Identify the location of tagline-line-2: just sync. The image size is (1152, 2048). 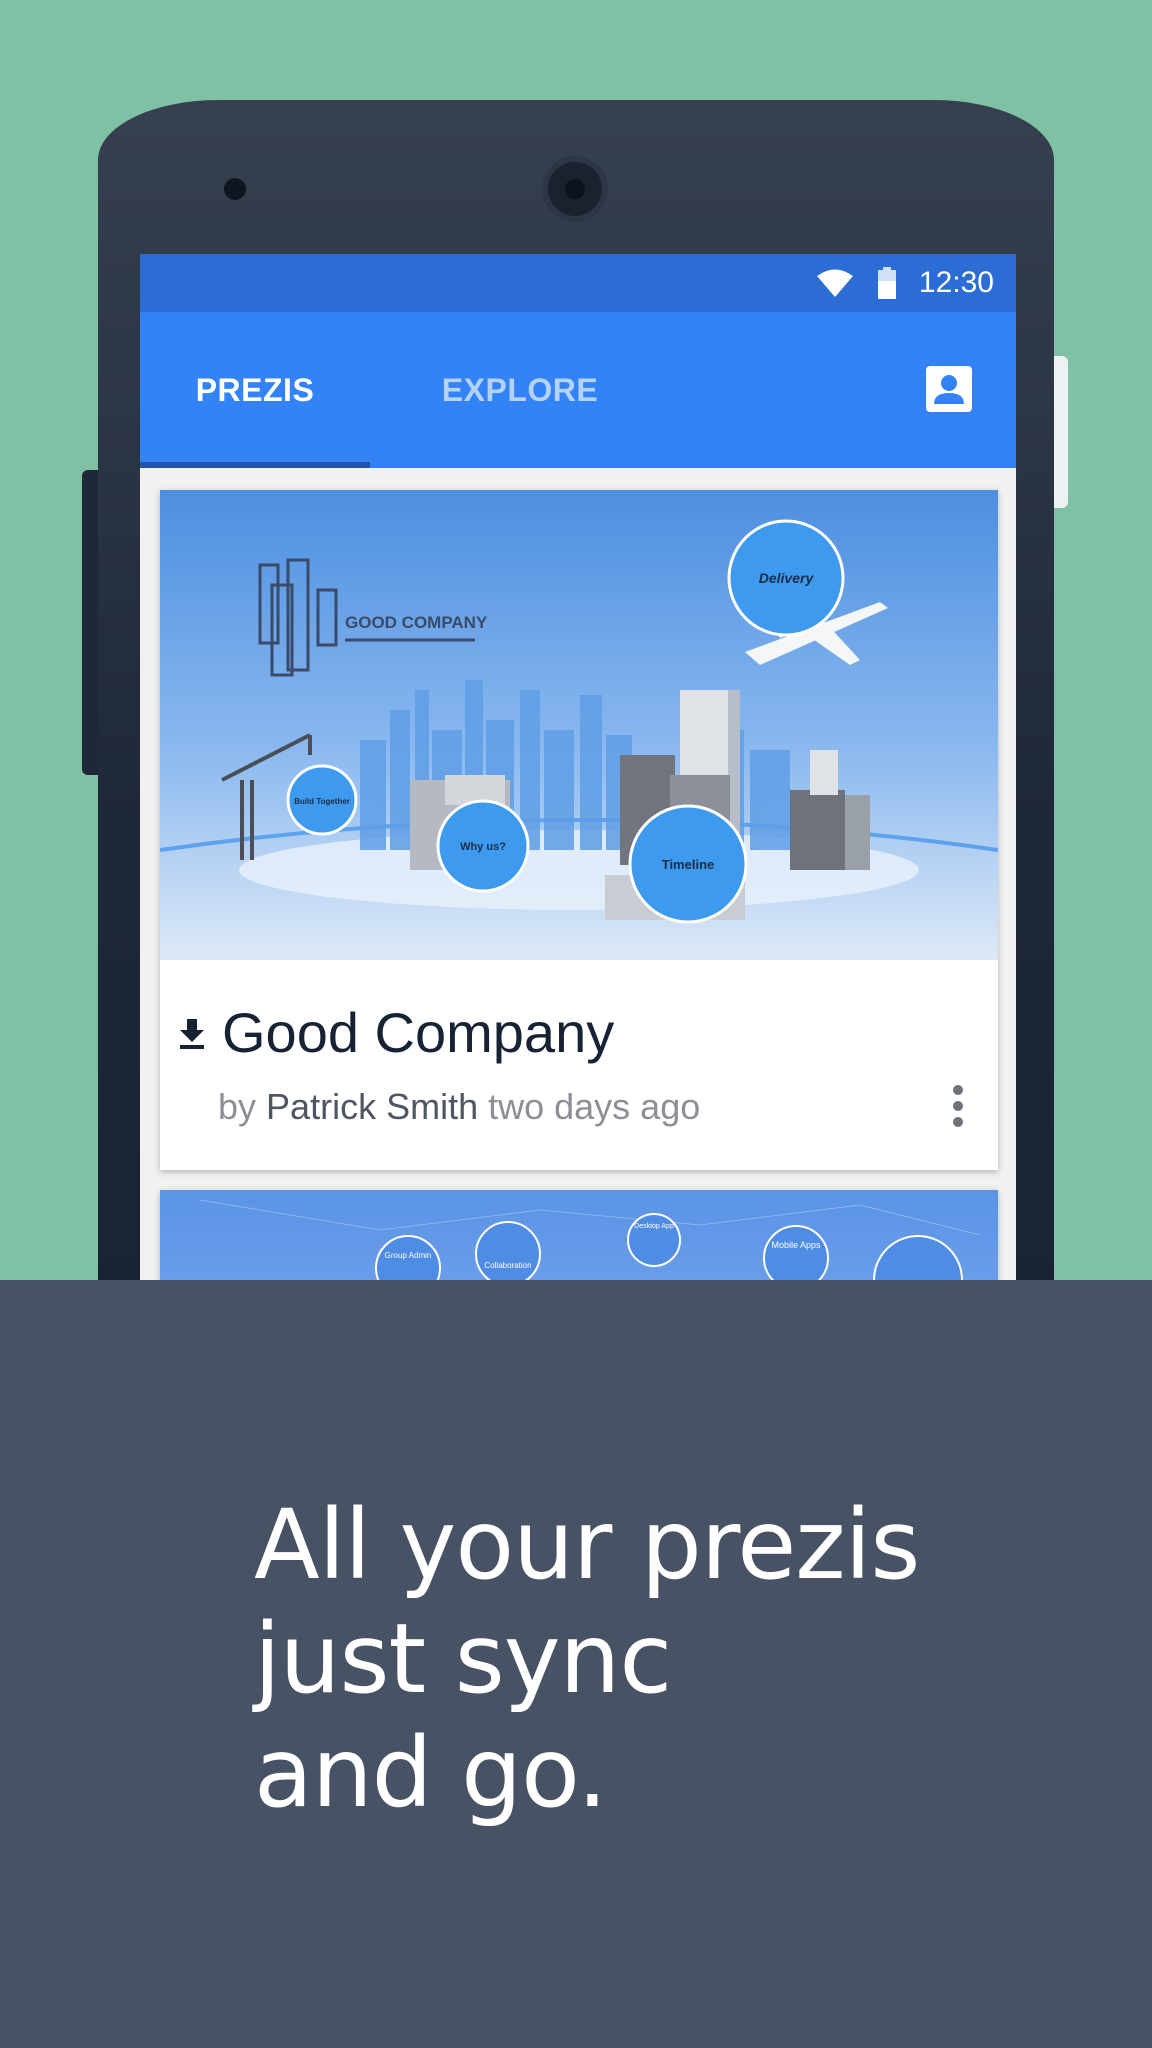
(463, 1659).